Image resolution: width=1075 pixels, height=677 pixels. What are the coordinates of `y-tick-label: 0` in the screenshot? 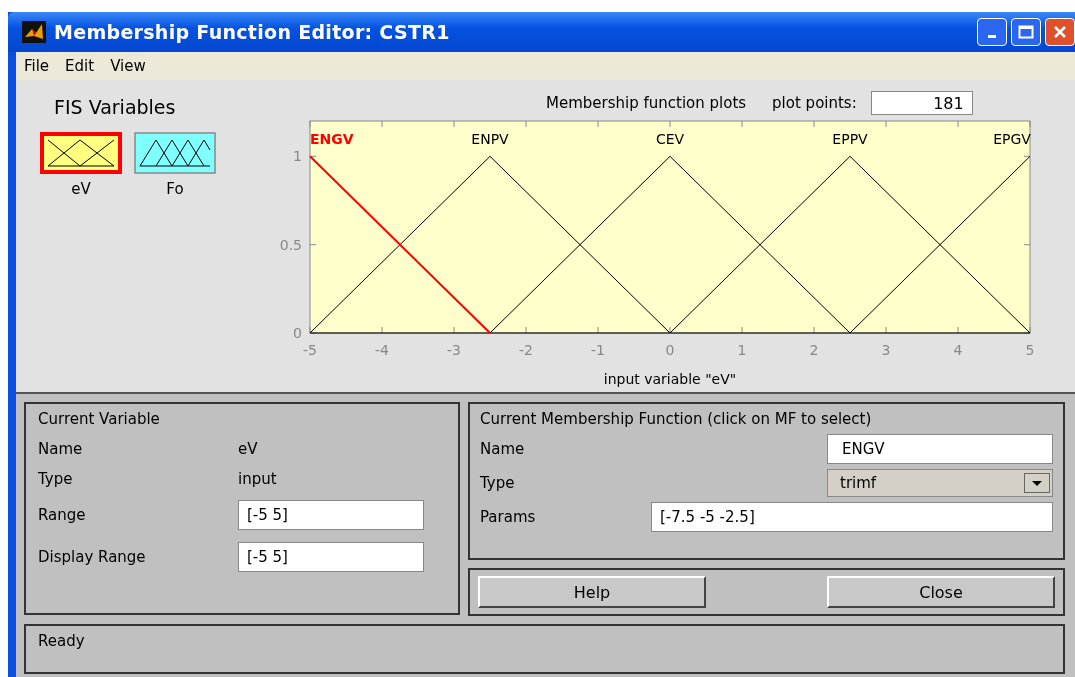 It's located at (297, 333).